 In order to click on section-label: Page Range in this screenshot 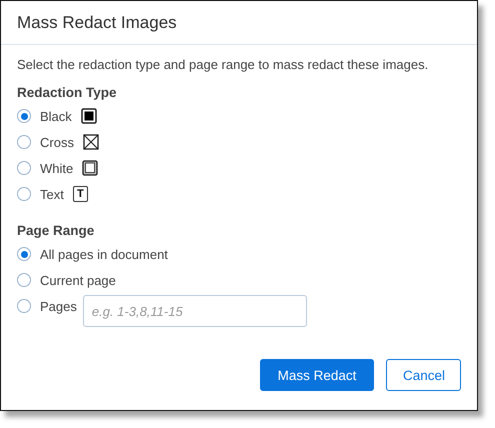, I will do `click(56, 231)`.